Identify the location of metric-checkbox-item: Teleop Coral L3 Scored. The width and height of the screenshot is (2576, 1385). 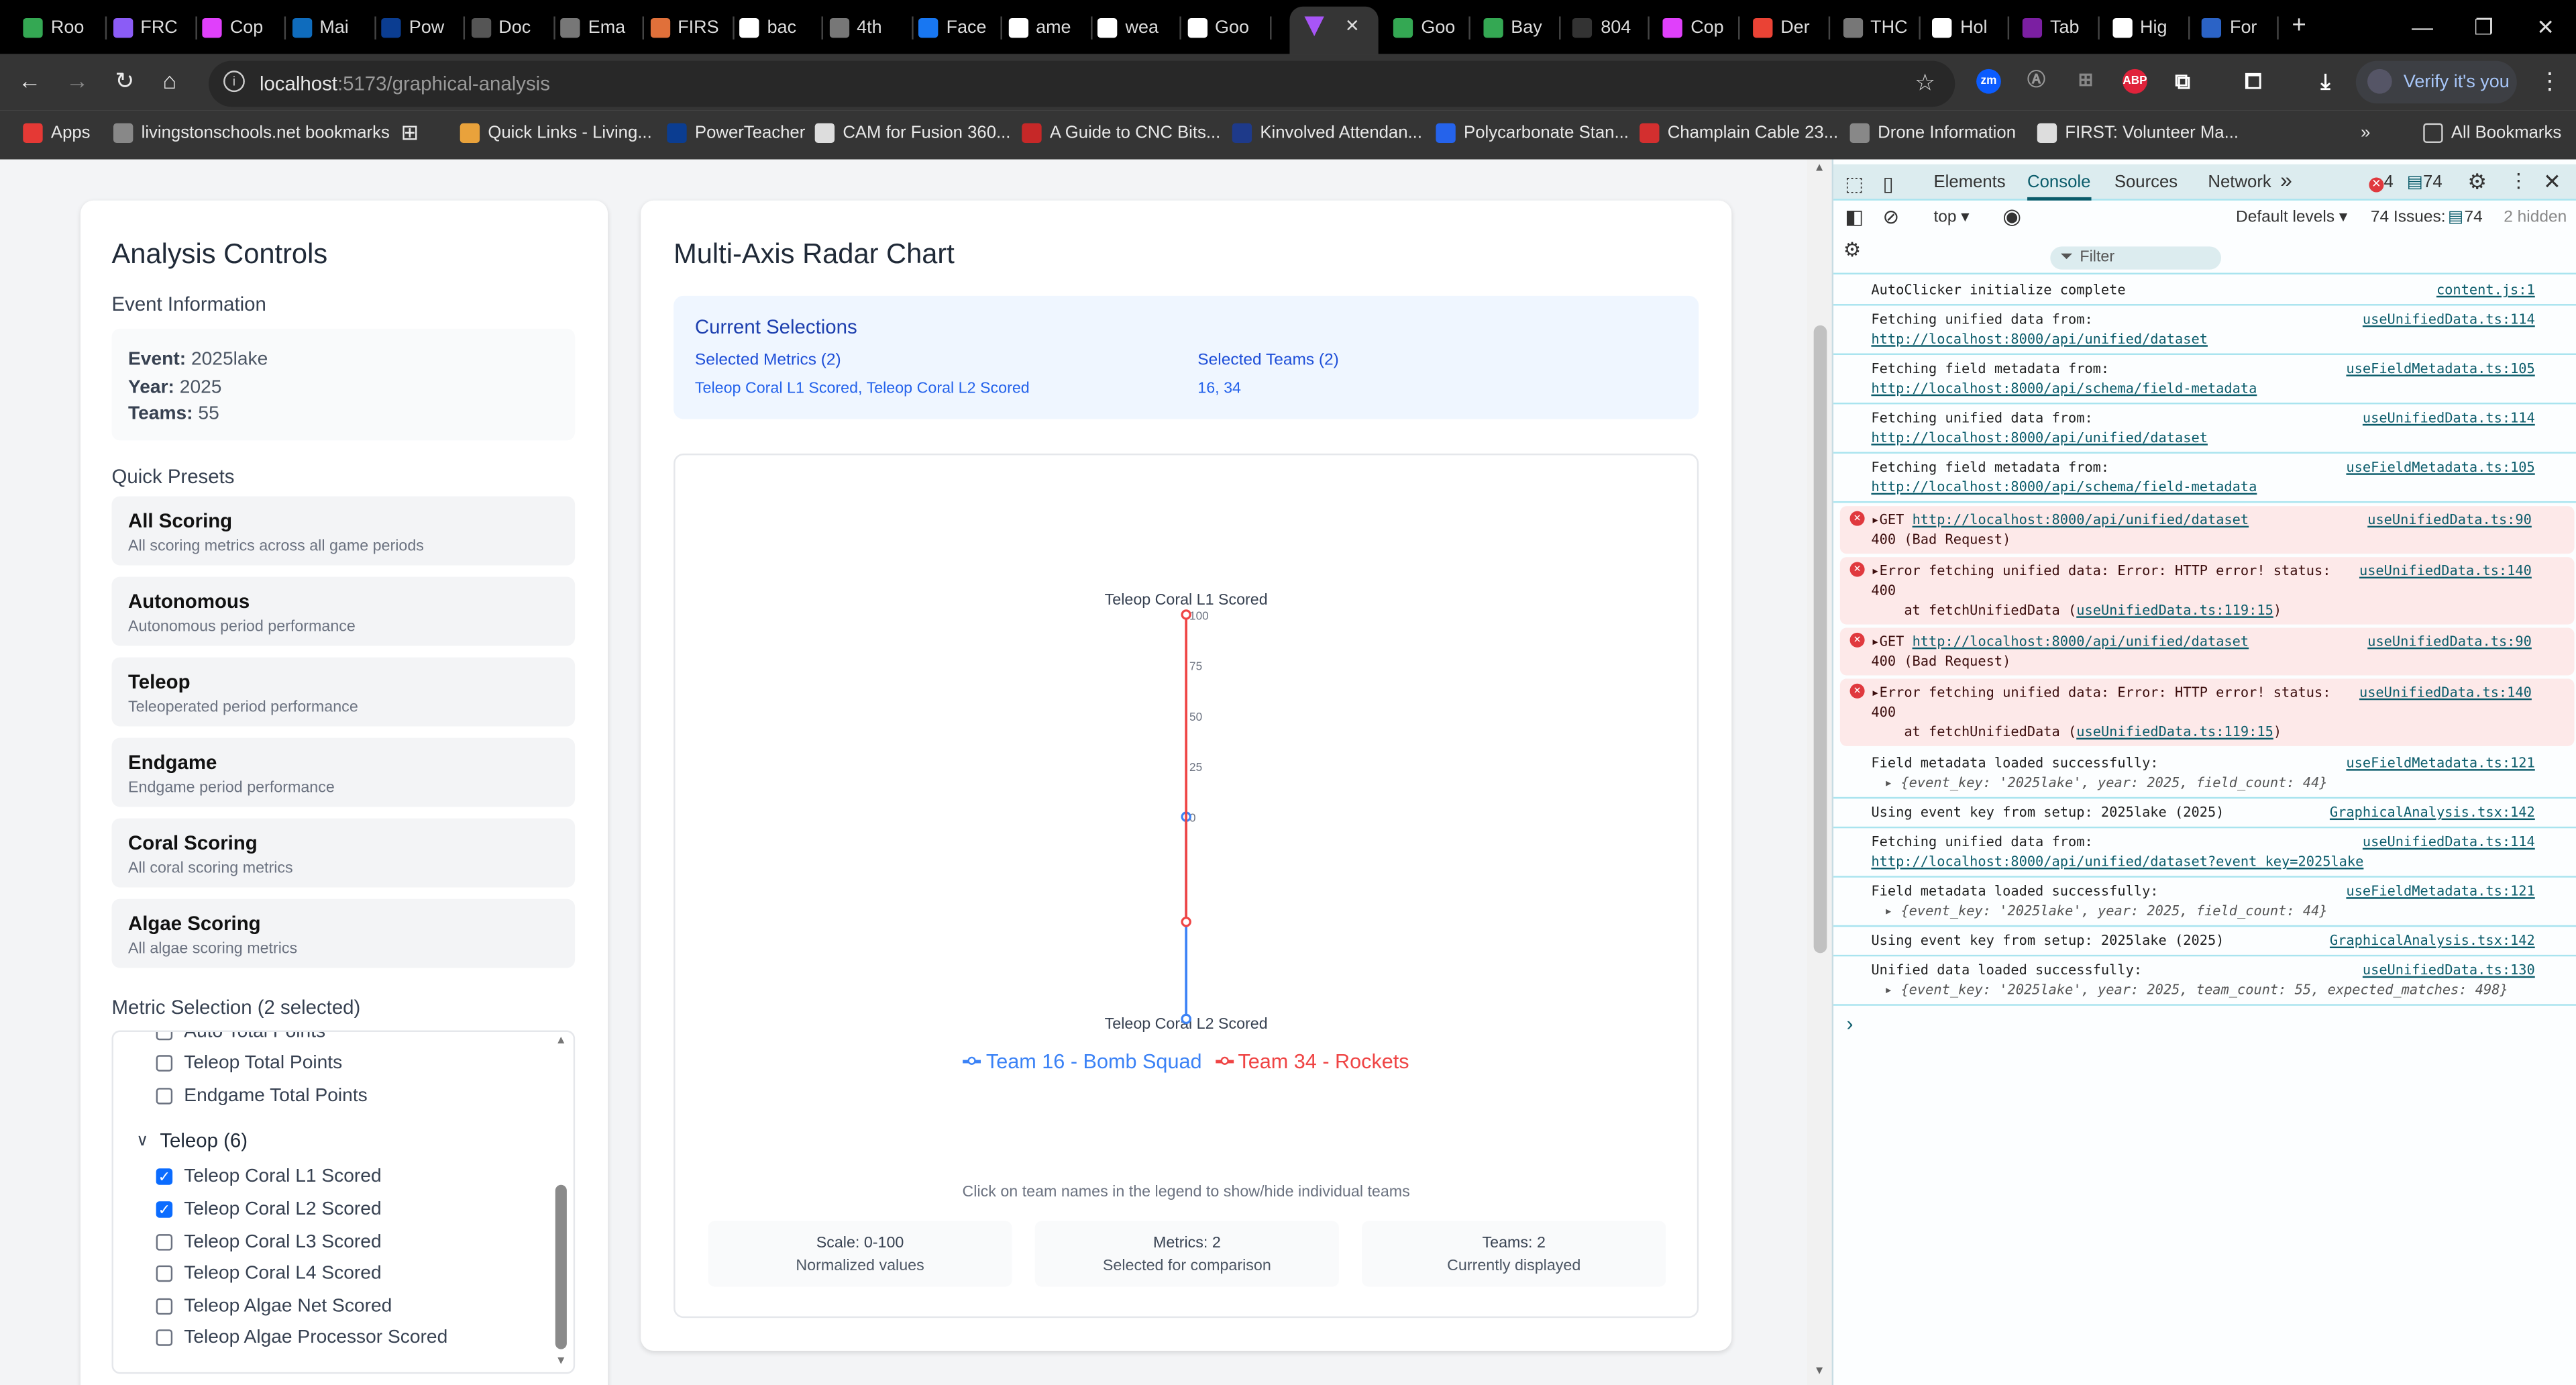
(269, 1242).